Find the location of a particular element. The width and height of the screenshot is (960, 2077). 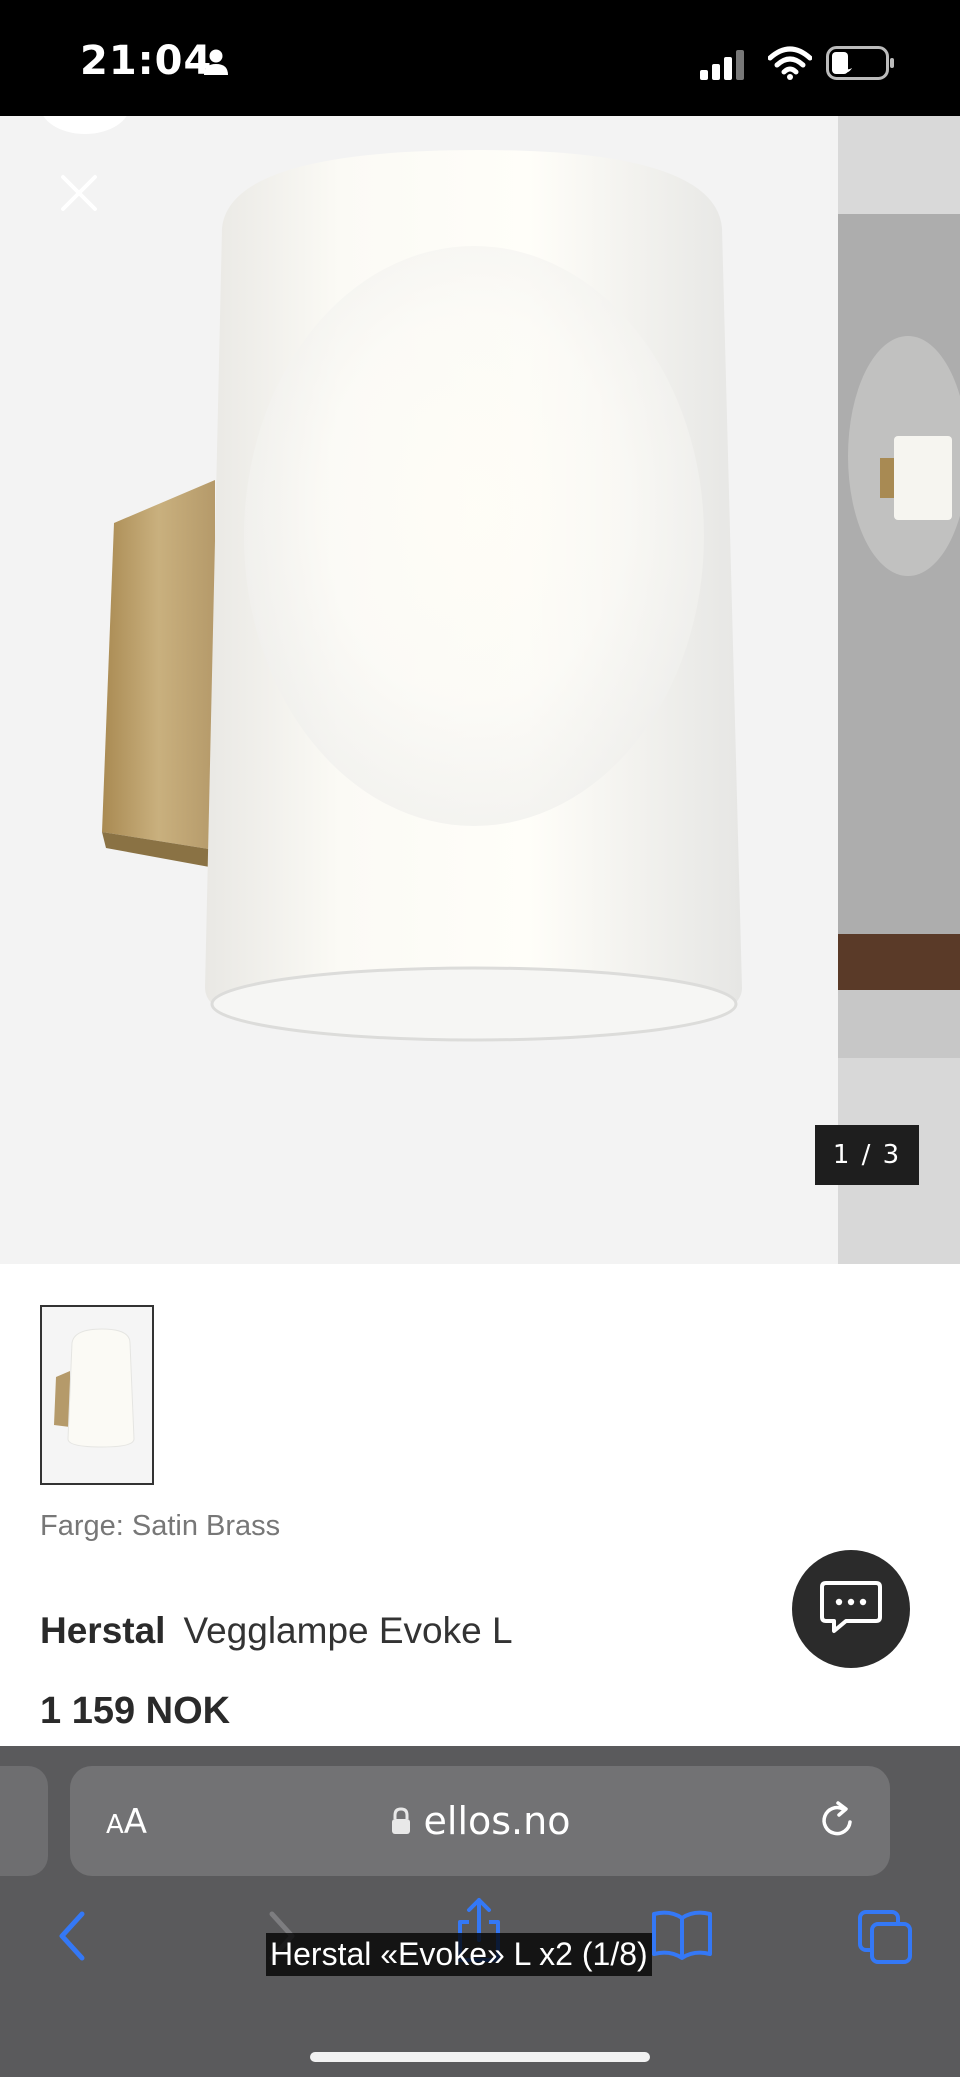

product-title: Herstal Vegglampe Evoke L is located at coordinates (276, 1631).